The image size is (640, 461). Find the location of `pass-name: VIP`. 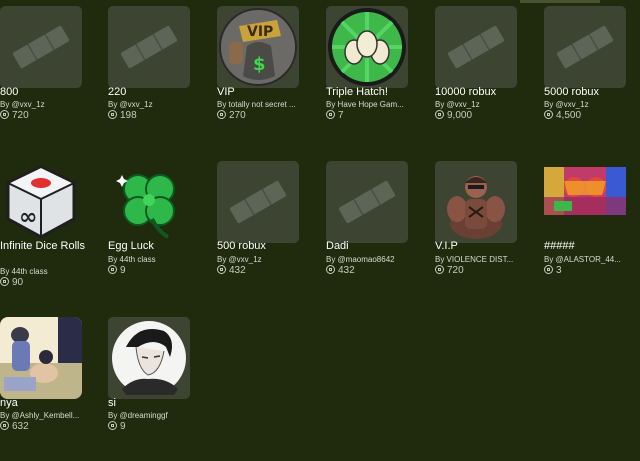

pass-name: VIP is located at coordinates (226, 92).